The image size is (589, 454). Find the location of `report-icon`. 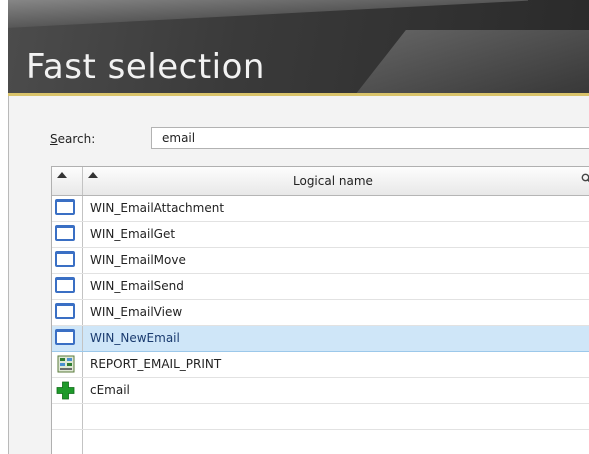

report-icon is located at coordinates (66, 364).